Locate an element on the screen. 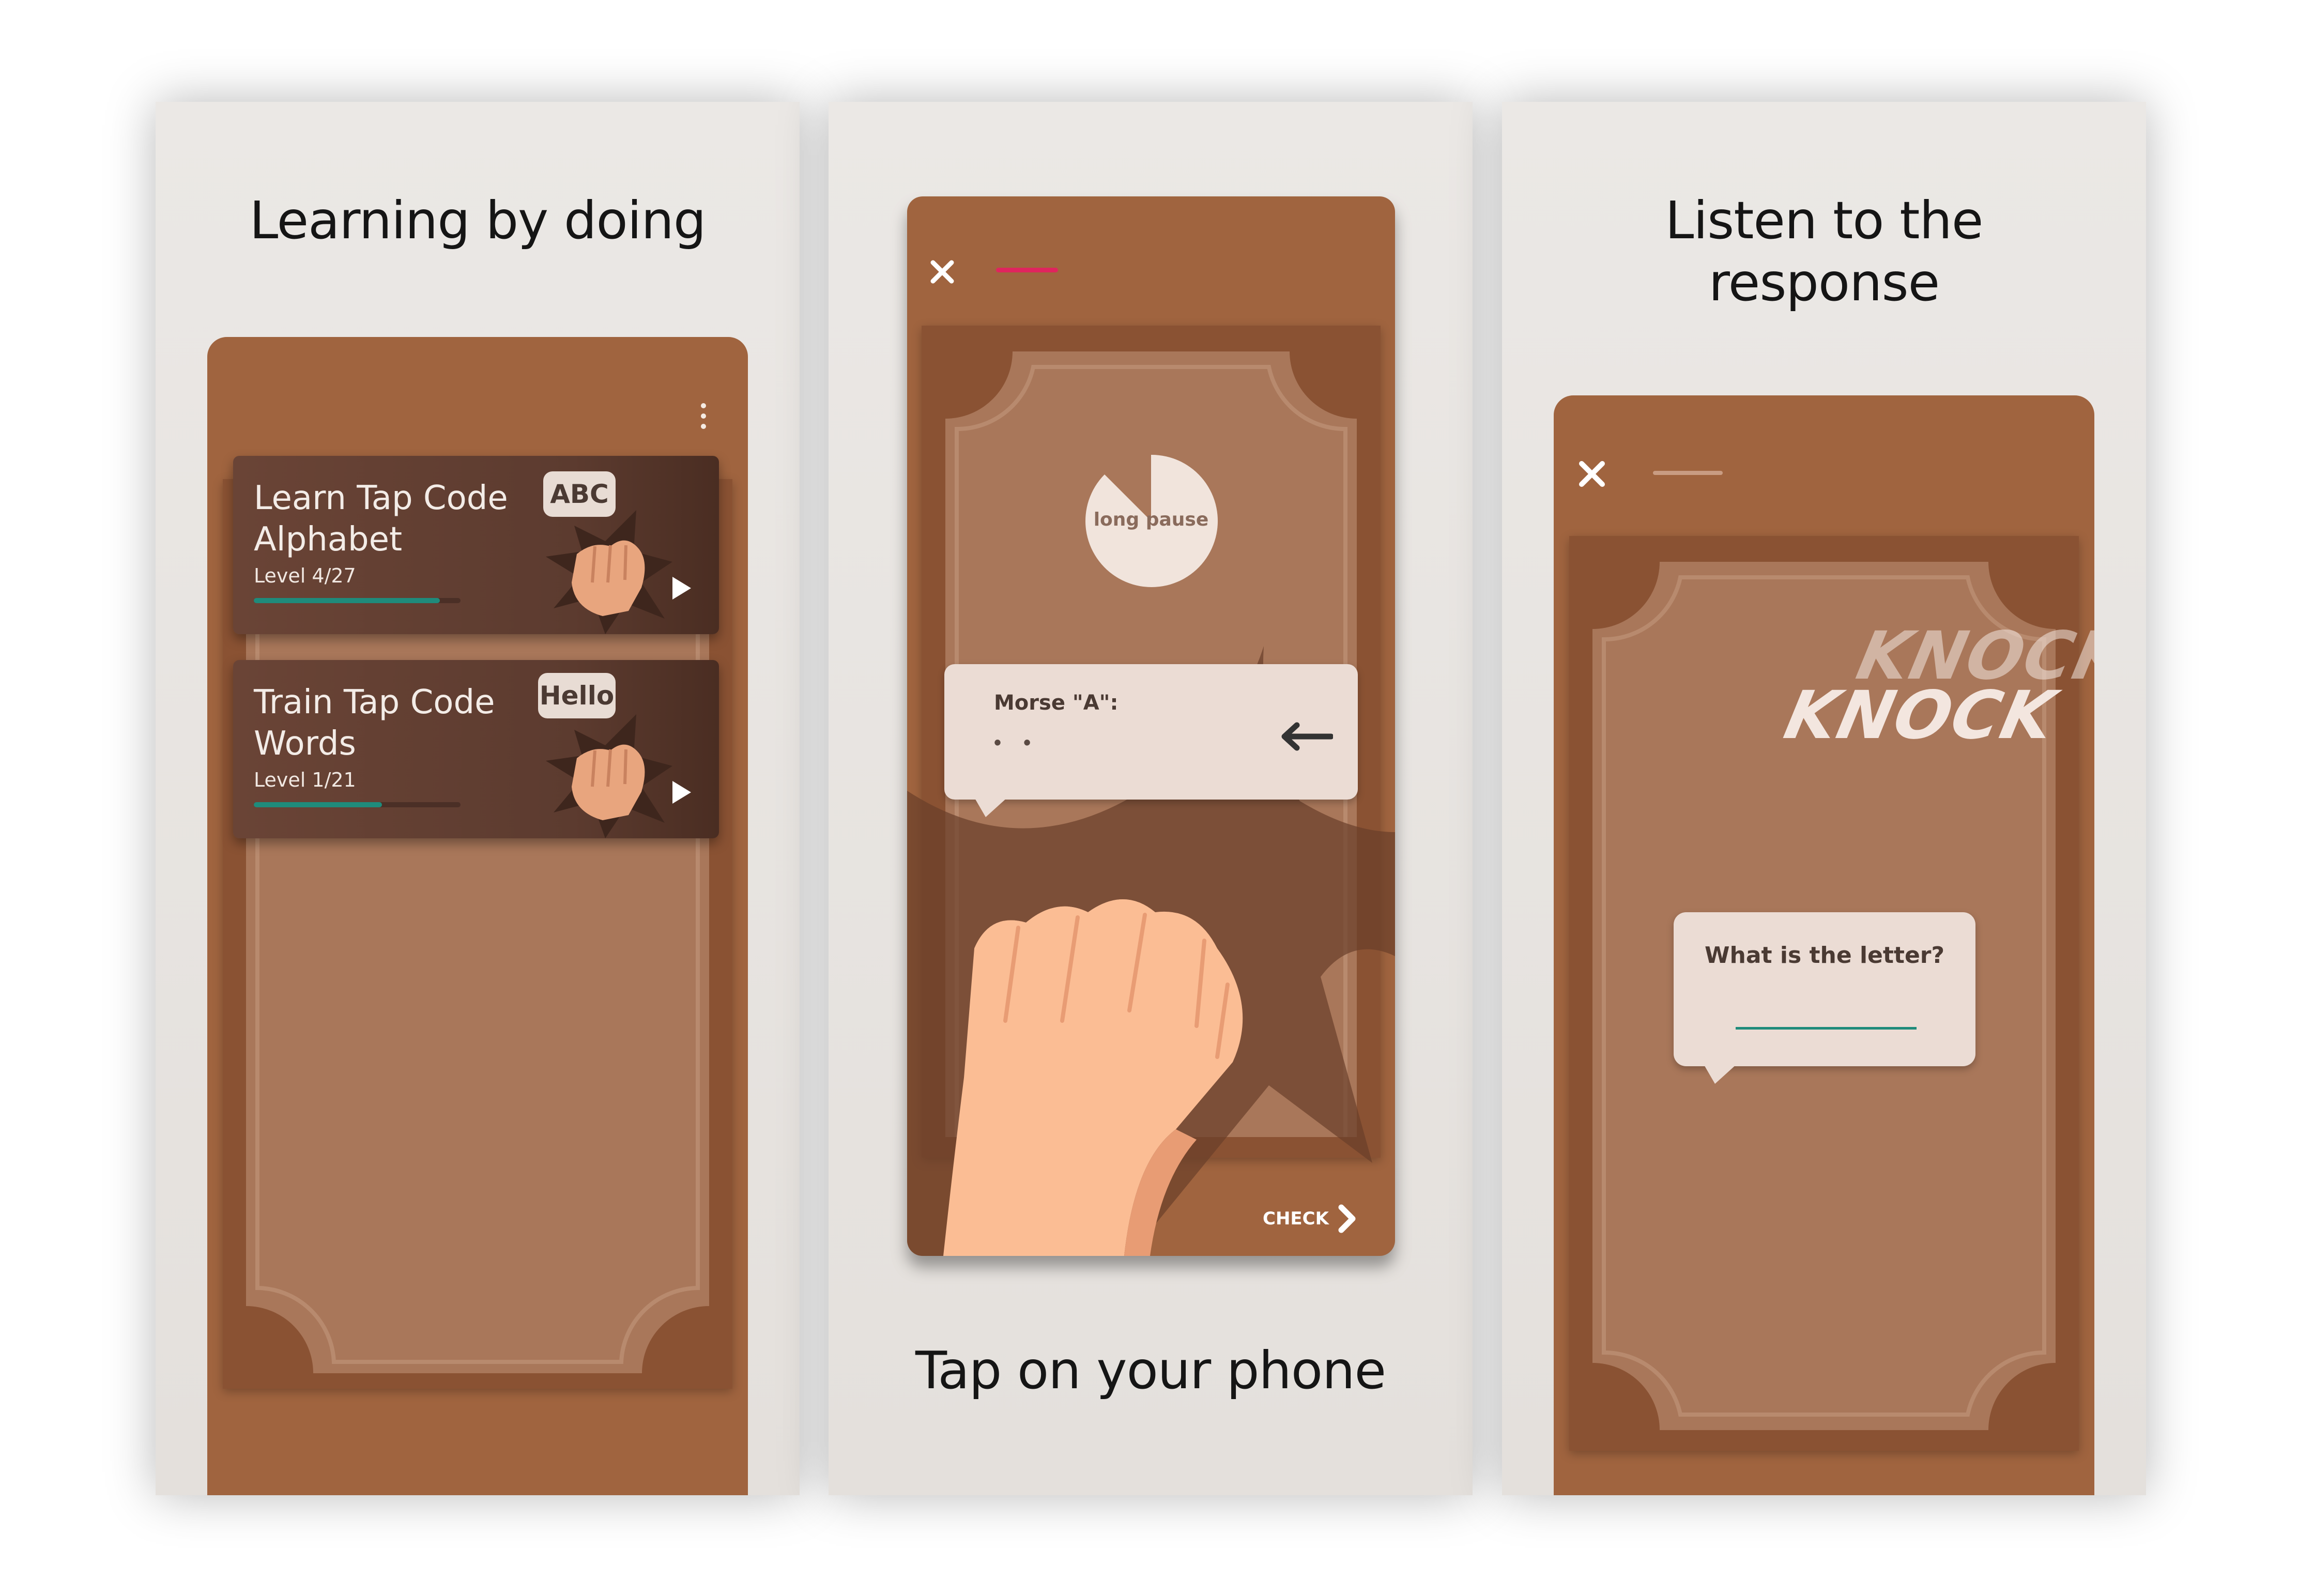  course-level: Level 1/21 is located at coordinates (305, 780).